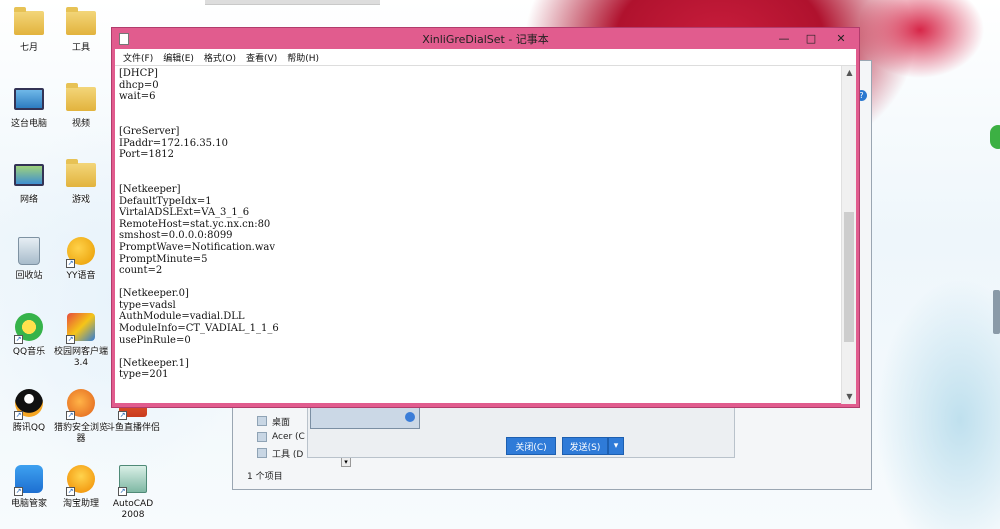 The height and width of the screenshot is (529, 1000). What do you see at coordinates (80, 504) in the screenshot?
I see `desktop-icon-label: 淘宝助理` at bounding box center [80, 504].